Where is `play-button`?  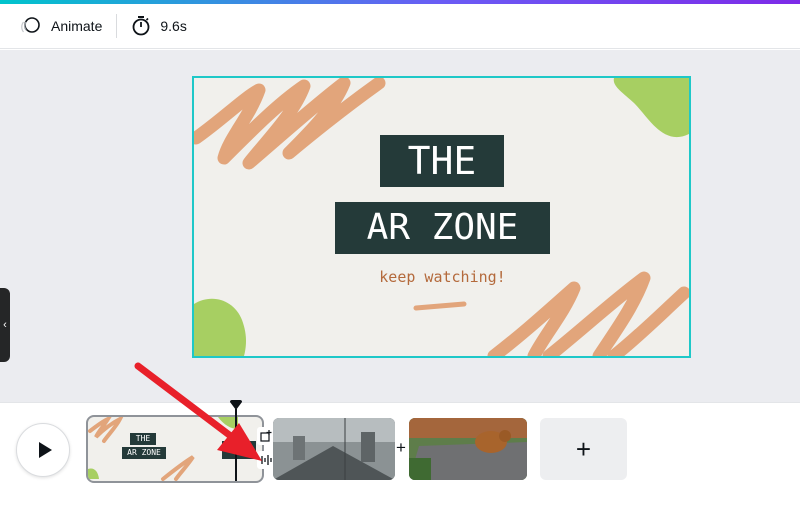
play-button is located at coordinates (43, 450).